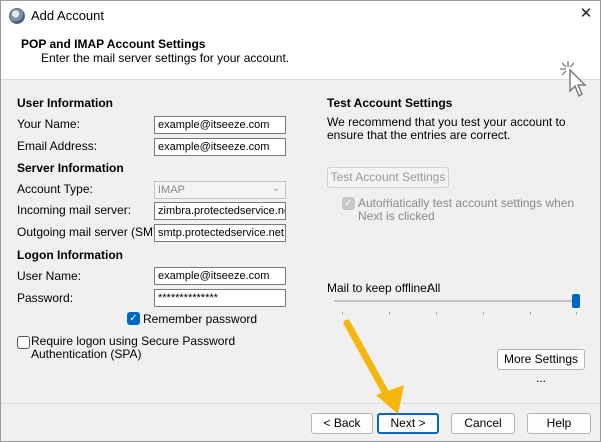 This screenshot has width=601, height=442. Describe the element at coordinates (483, 423) in the screenshot. I see `cancel-button: Cancel` at that location.